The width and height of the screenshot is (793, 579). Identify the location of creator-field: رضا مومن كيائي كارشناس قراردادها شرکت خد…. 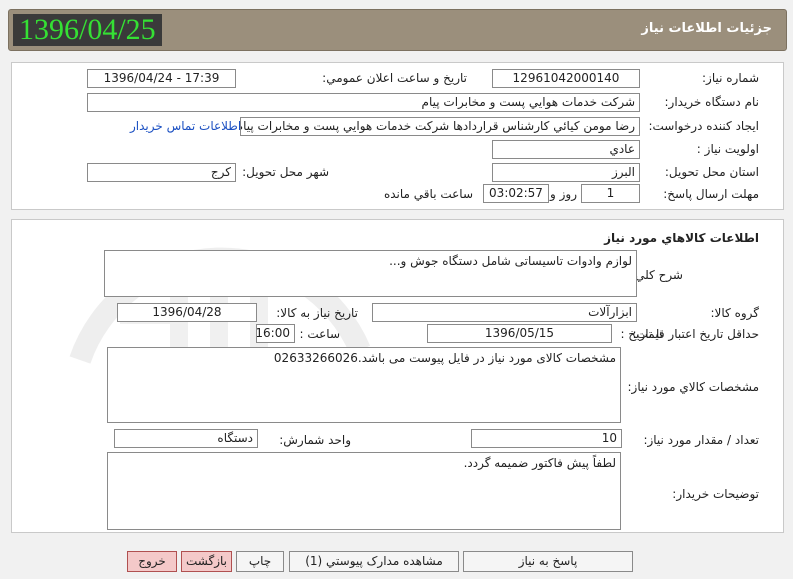
(440, 126).